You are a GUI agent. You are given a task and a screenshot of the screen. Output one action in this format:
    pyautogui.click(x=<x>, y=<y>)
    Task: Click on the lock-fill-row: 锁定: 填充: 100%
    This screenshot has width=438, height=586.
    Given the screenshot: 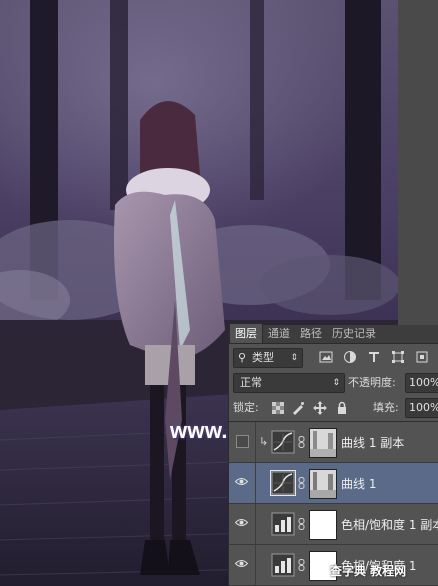 What is the action you would take?
    pyautogui.click(x=333, y=408)
    